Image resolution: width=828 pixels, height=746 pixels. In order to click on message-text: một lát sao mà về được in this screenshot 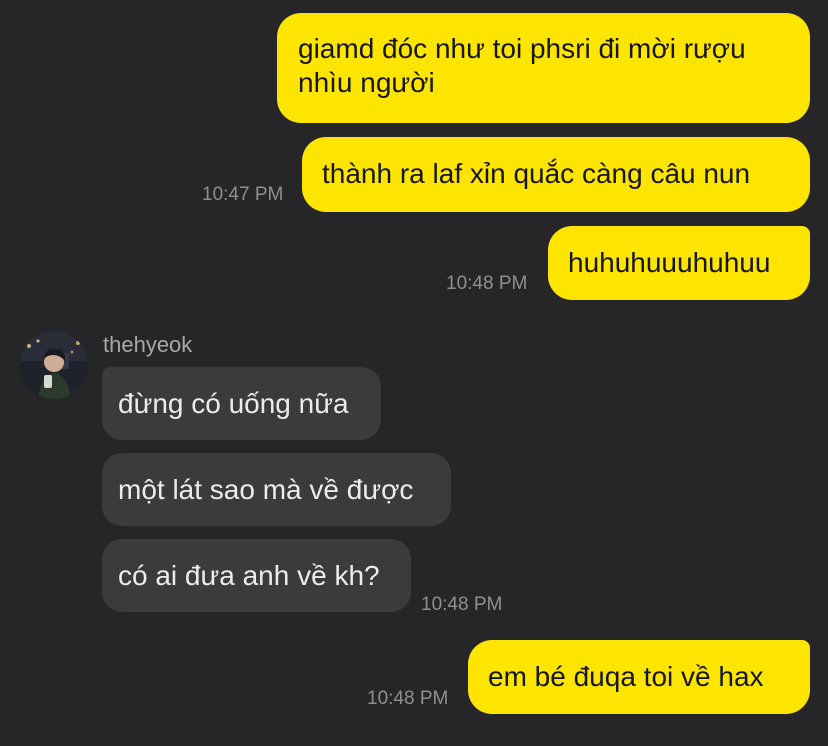, I will do `click(266, 489)`.